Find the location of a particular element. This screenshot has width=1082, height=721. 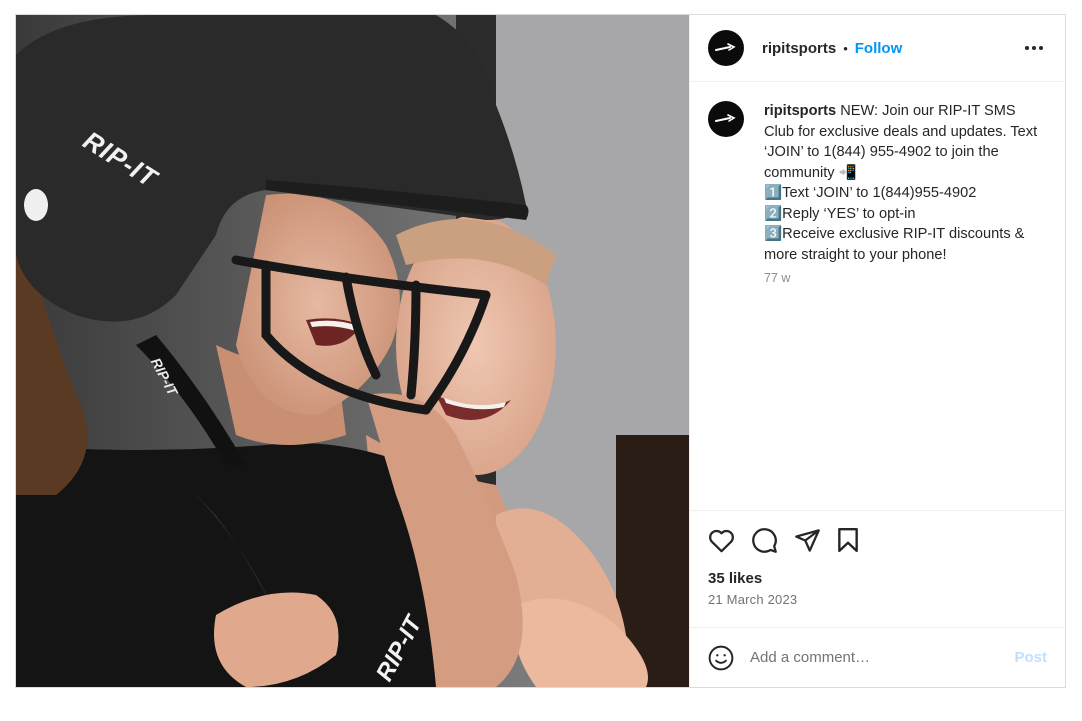

follow-button: Follow is located at coordinates (879, 48).